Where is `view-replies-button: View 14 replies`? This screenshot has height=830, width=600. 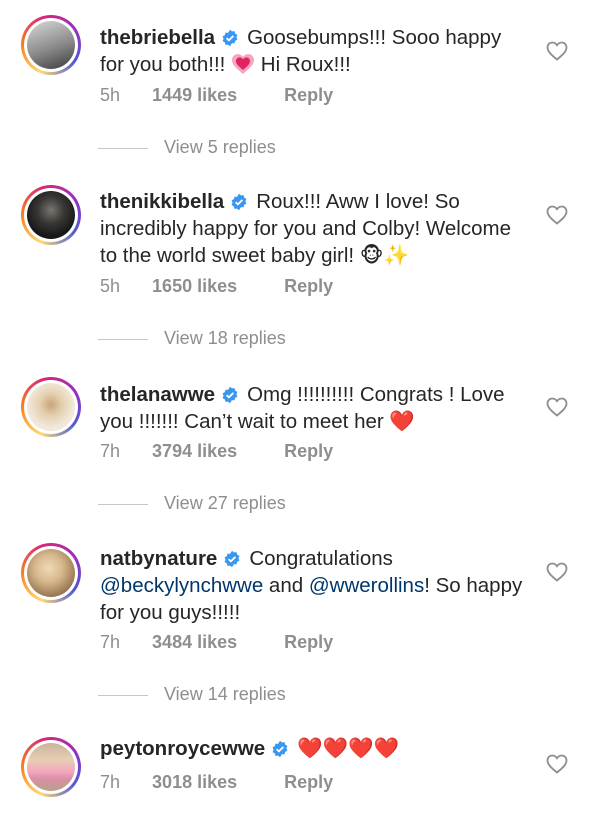
view-replies-button: View 14 replies is located at coordinates (192, 694).